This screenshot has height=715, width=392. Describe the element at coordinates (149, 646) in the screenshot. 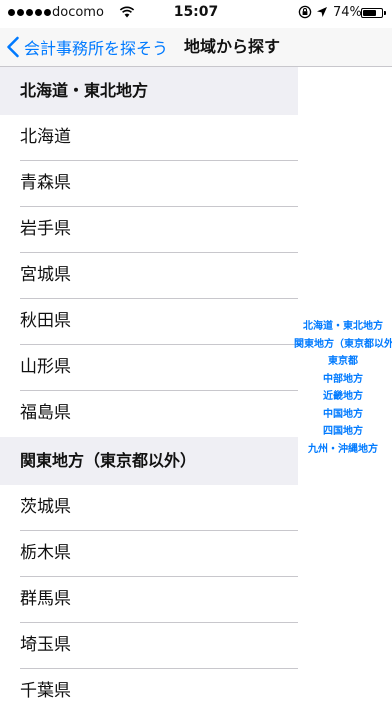

I see `list-item: 埼玉県` at that location.